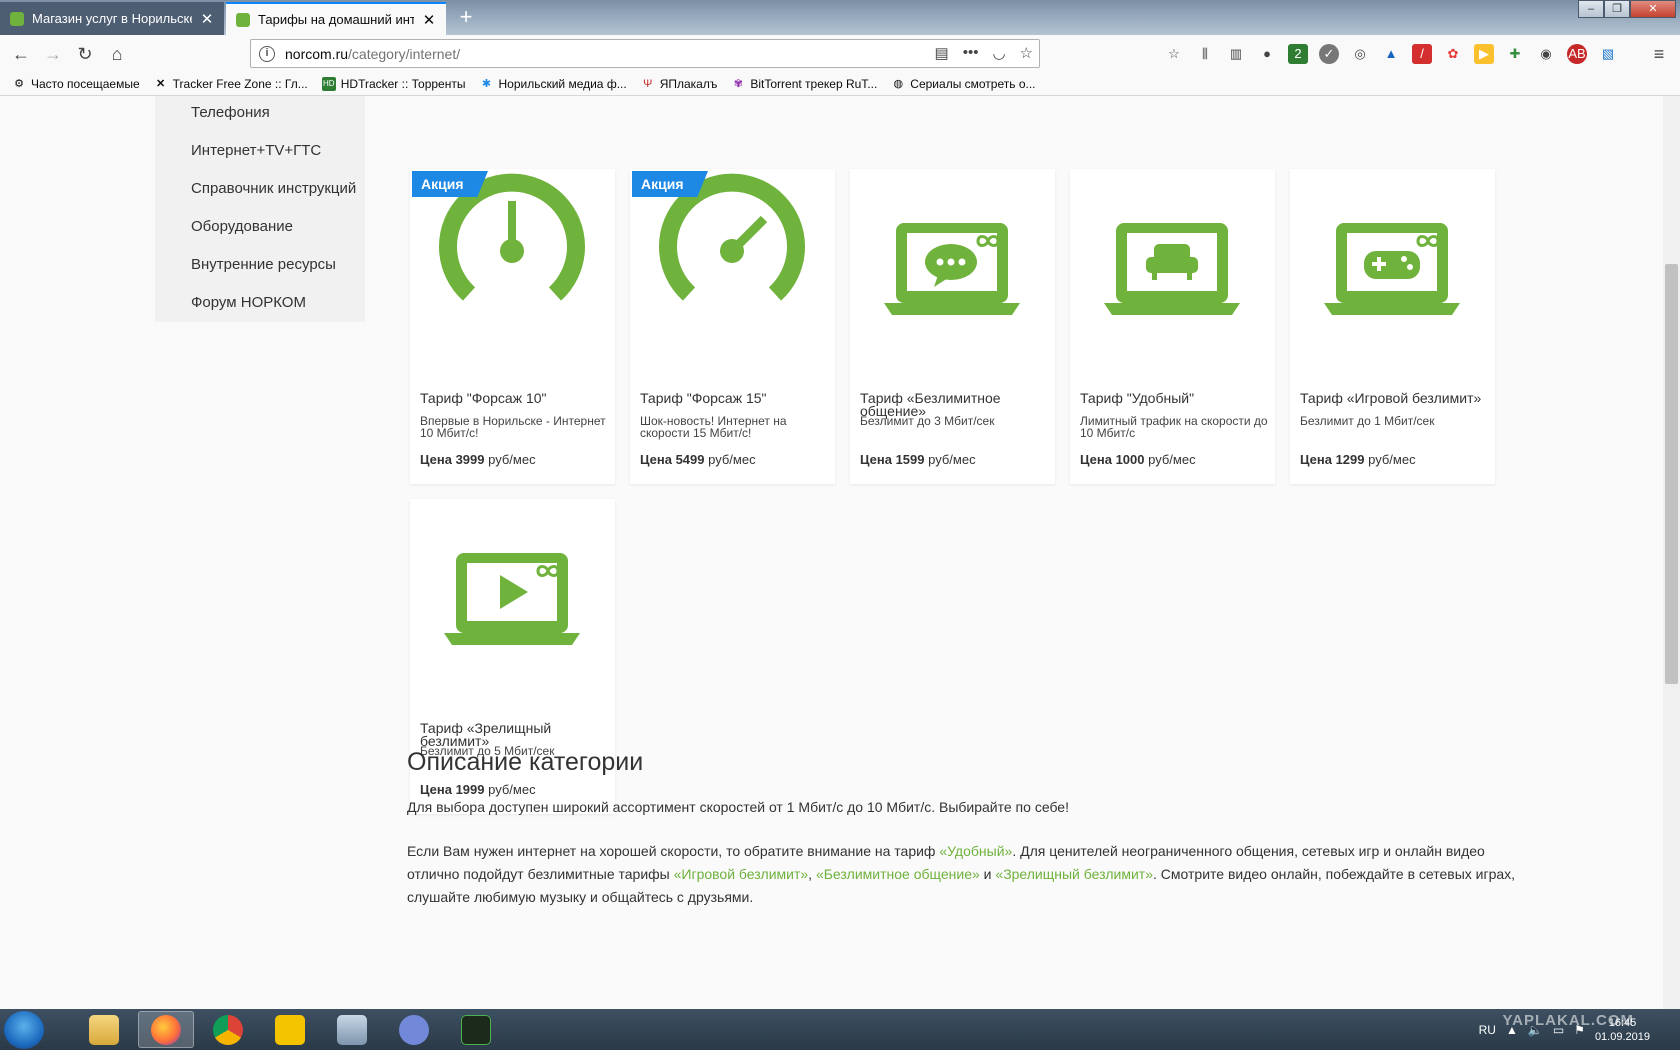 The width and height of the screenshot is (1680, 1050). I want to click on firefox-icon, so click(166, 1029).